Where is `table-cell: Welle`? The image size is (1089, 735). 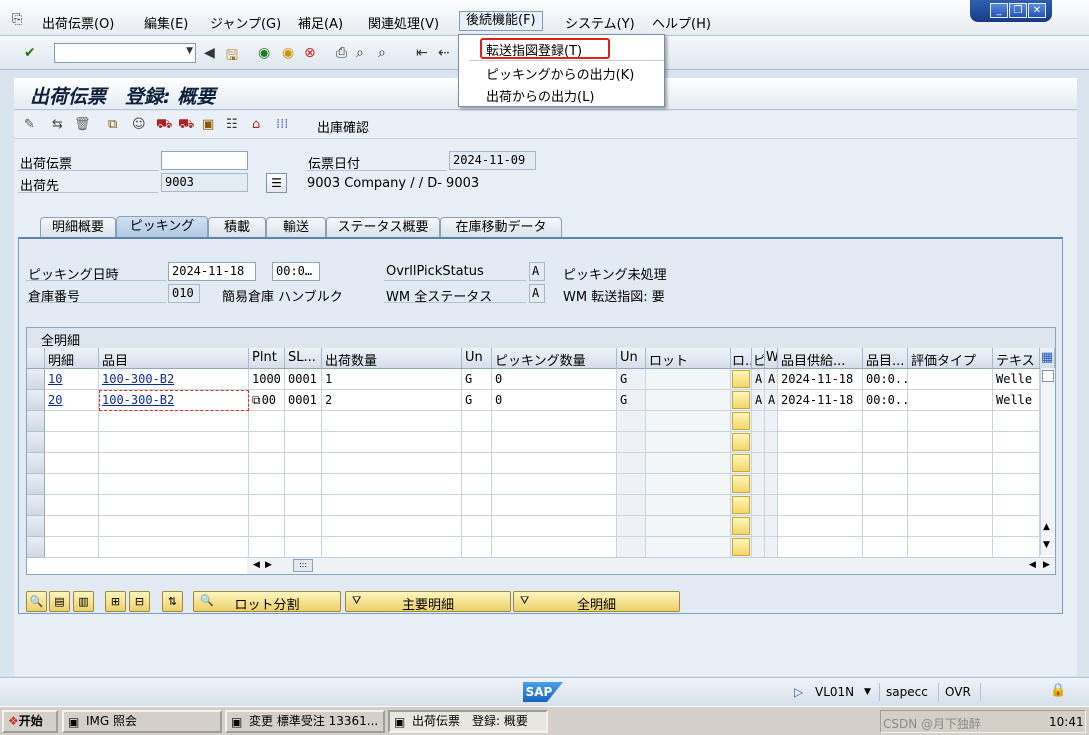 table-cell: Welle is located at coordinates (1016, 400).